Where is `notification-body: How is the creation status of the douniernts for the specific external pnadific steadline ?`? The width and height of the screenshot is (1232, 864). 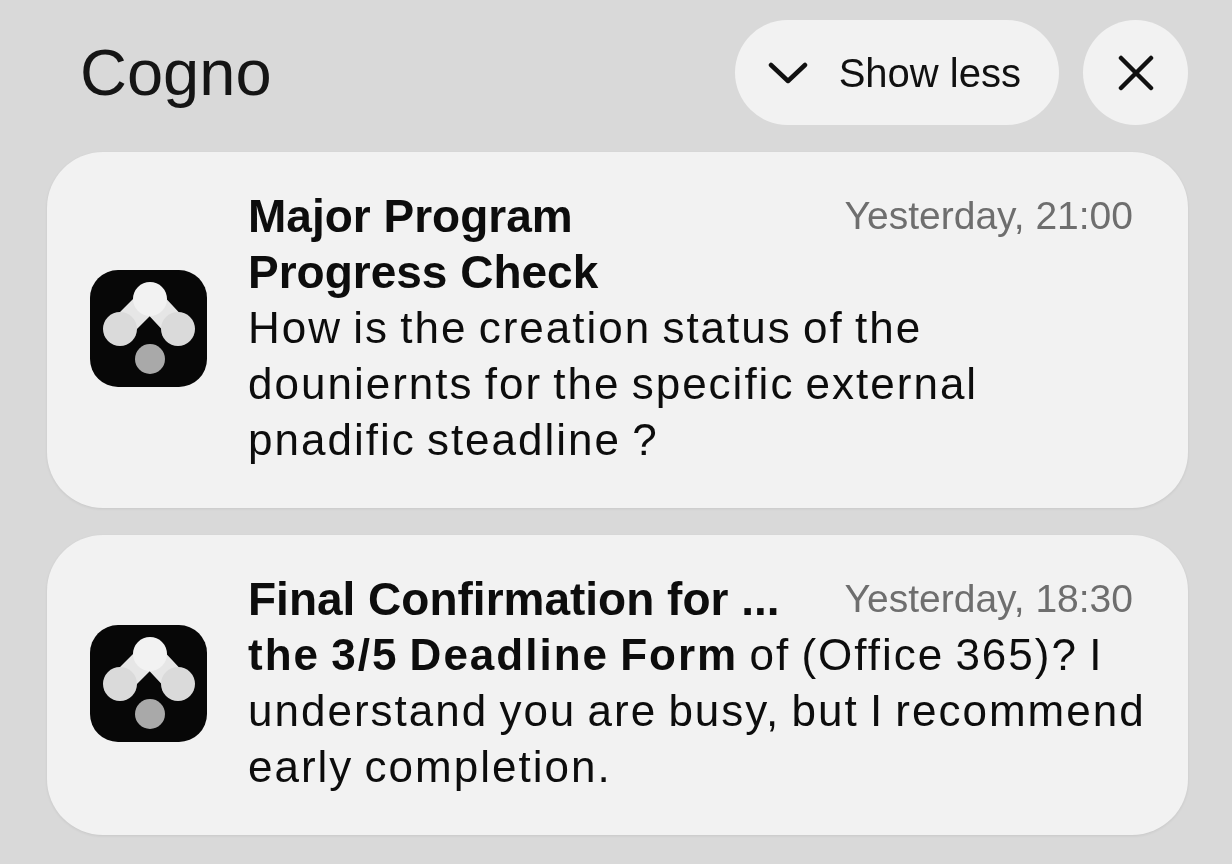 notification-body: How is the creation status of the douniernts for the specific external pnadific steadline ? is located at coordinates (614, 384).